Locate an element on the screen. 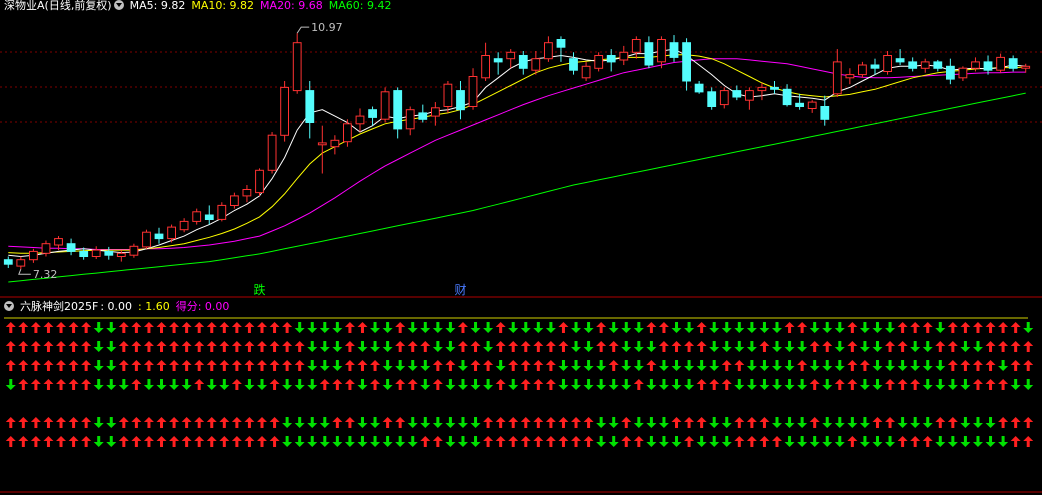 Image resolution: width=1042 pixels, height=495 pixels. high-price-label: 10.97 is located at coordinates (327, 27).